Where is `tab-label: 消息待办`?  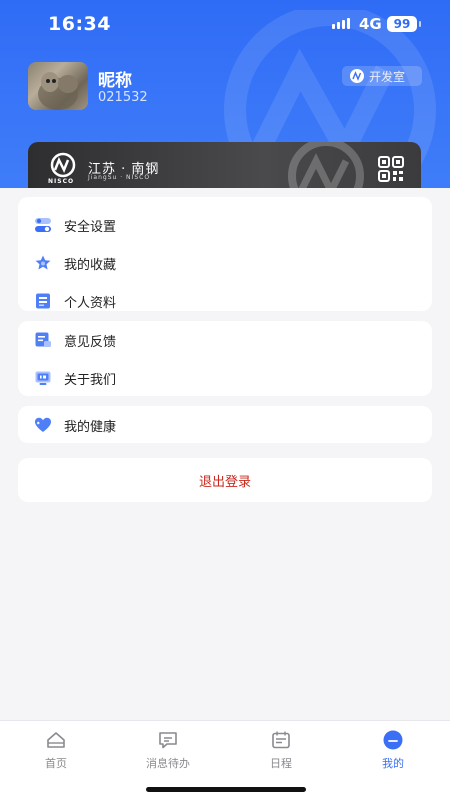
tab-label: 消息待办 is located at coordinates (168, 763).